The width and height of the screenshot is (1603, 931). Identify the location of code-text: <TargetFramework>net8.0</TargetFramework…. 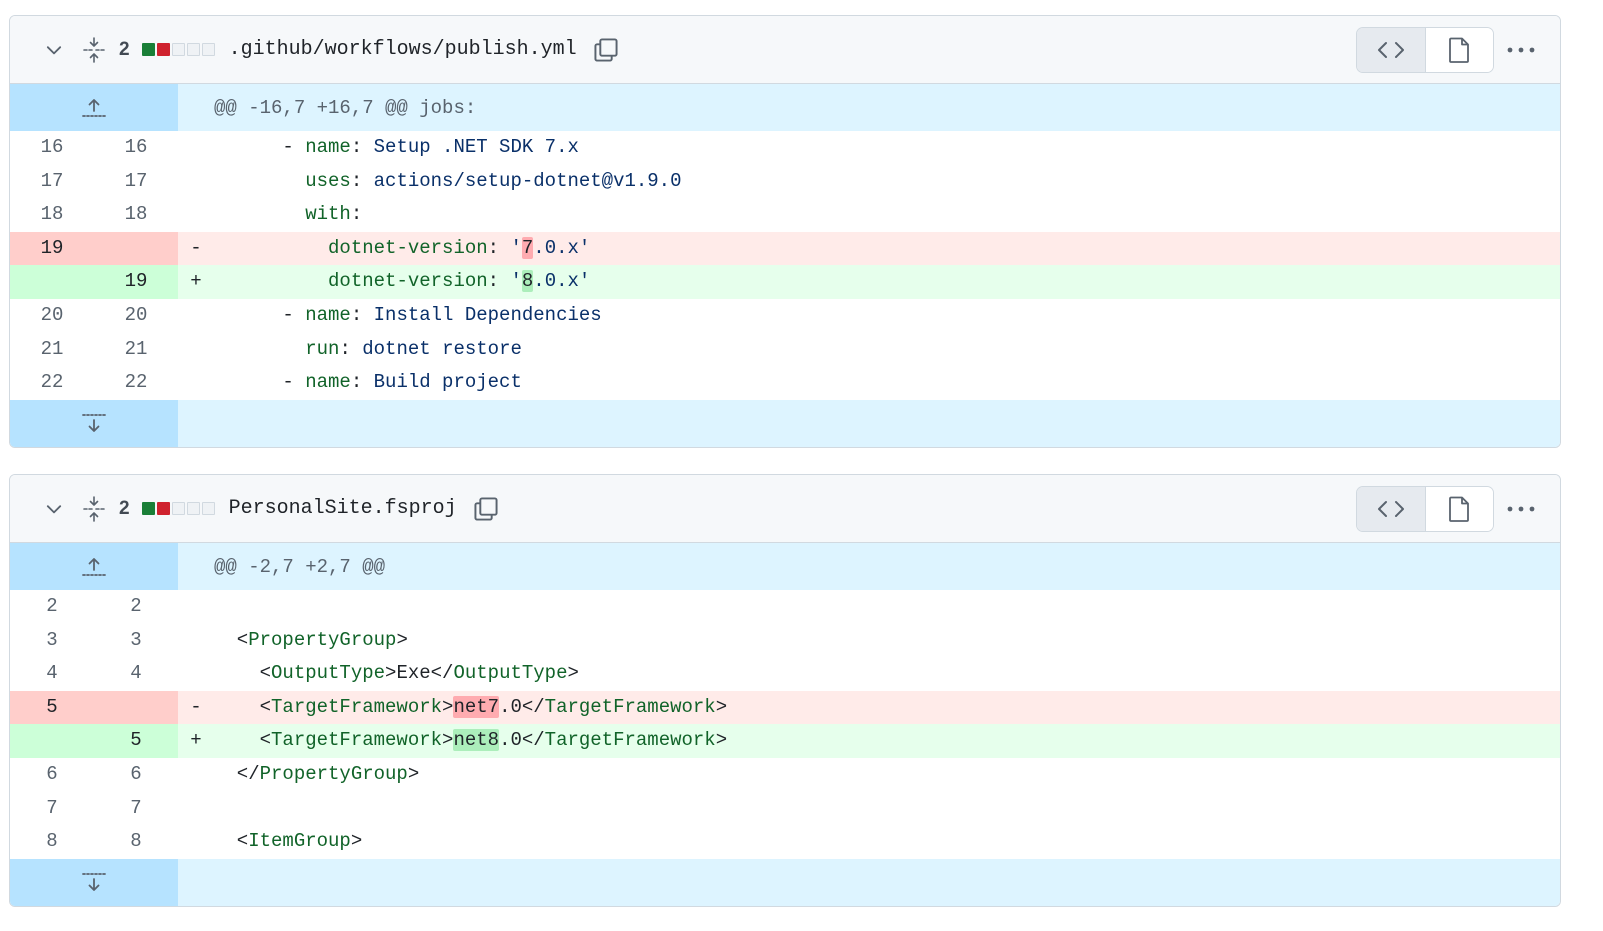
(470, 741).